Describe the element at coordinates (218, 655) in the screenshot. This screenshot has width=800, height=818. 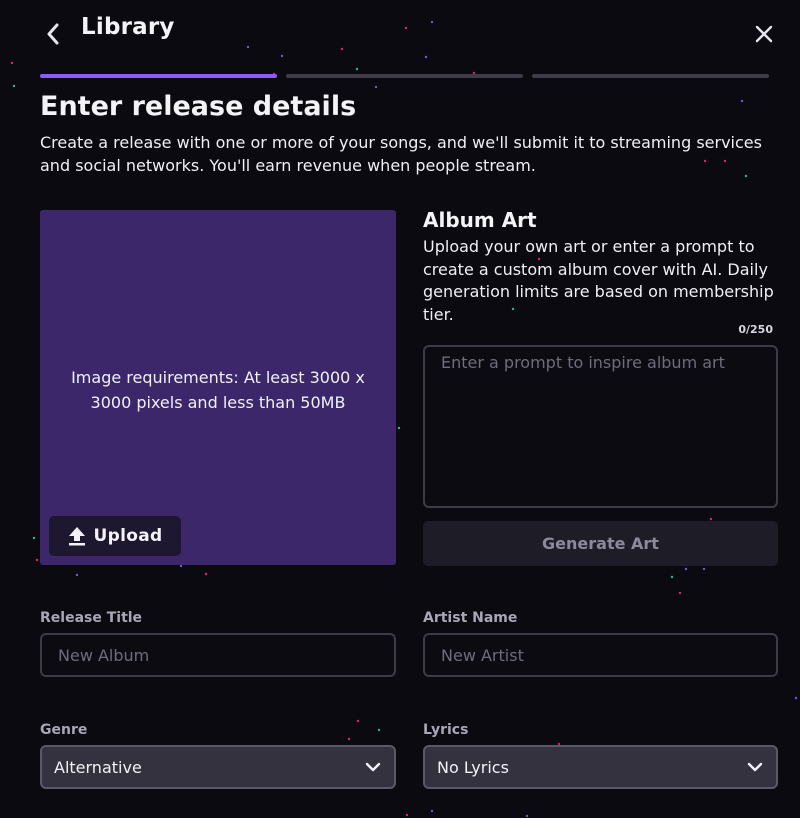
I see `release-title-input` at that location.